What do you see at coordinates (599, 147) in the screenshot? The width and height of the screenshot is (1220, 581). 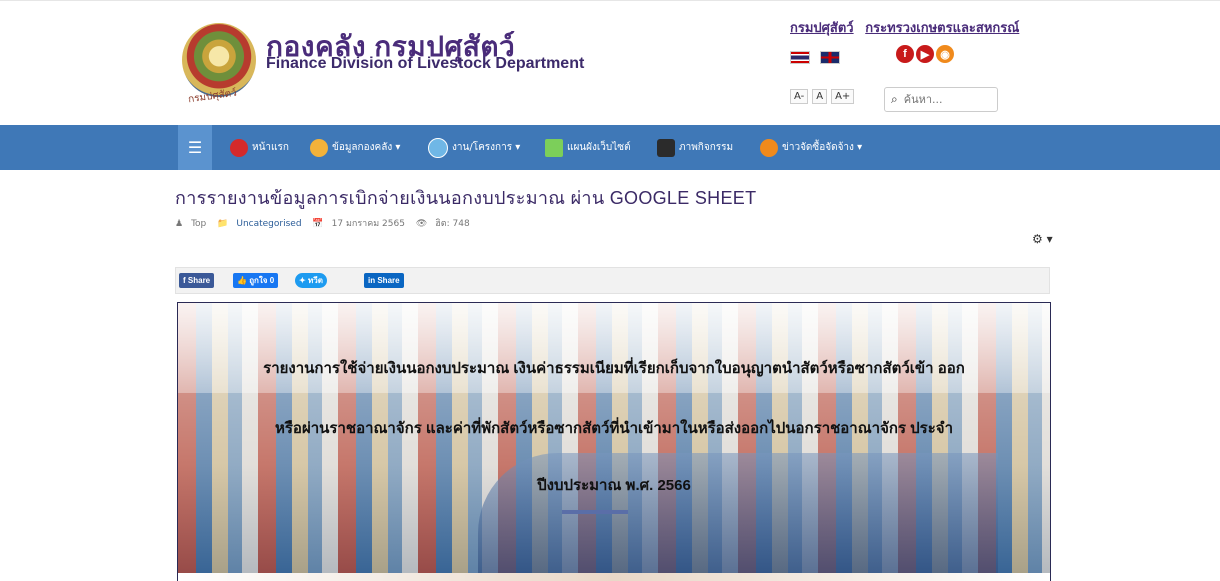 I see `nav-item-label: แผนผังเว็บไซต์` at bounding box center [599, 147].